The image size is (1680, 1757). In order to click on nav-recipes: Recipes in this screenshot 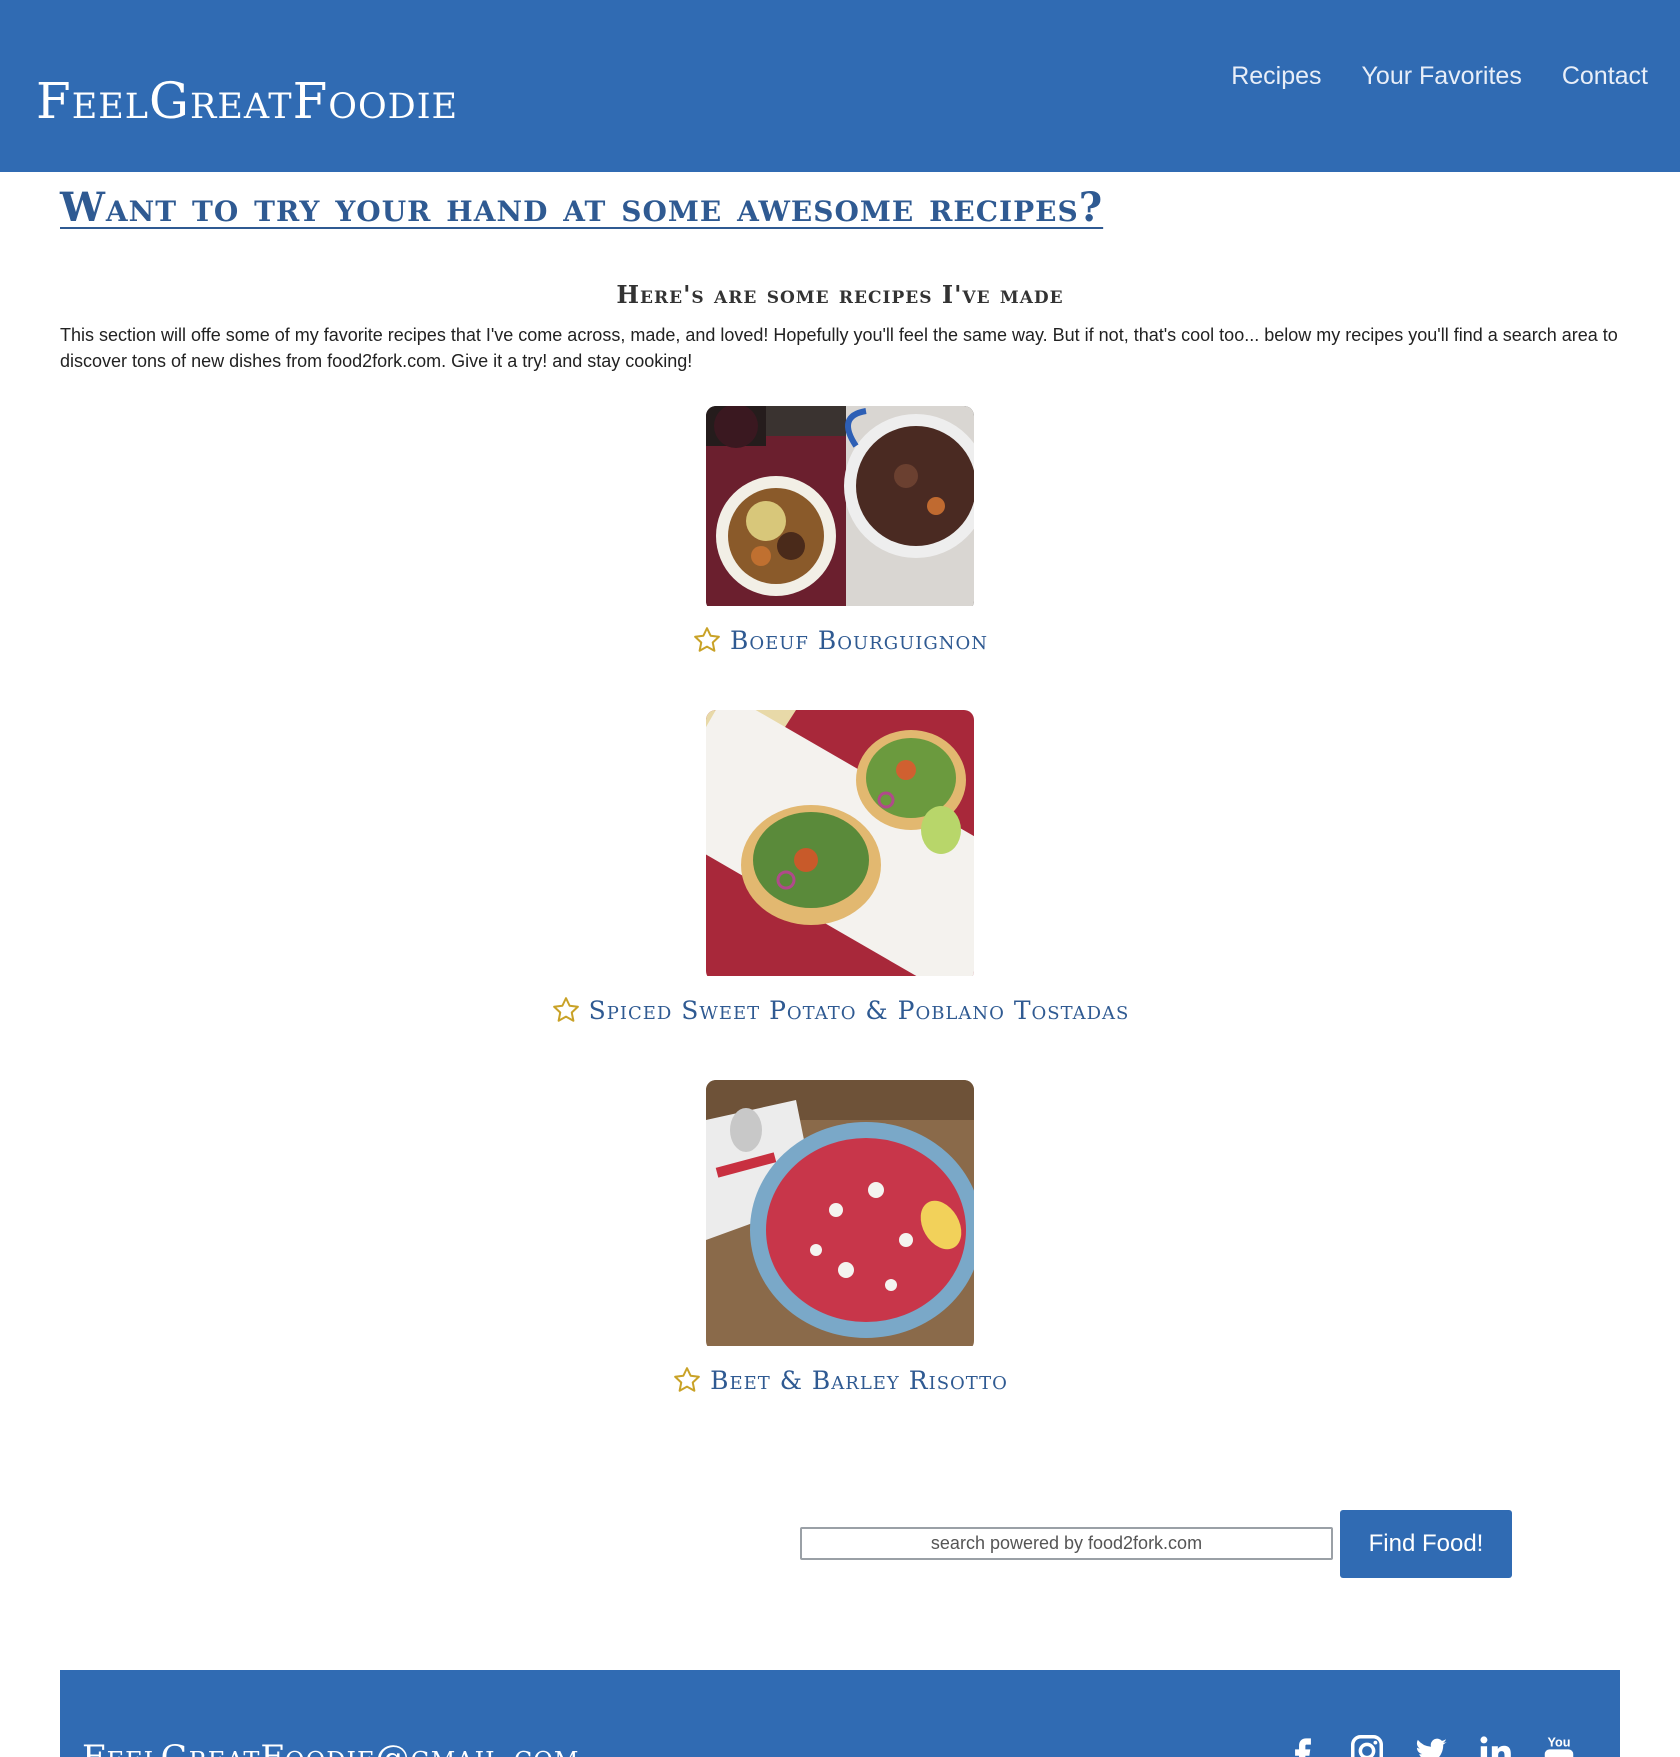, I will do `click(1276, 76)`.